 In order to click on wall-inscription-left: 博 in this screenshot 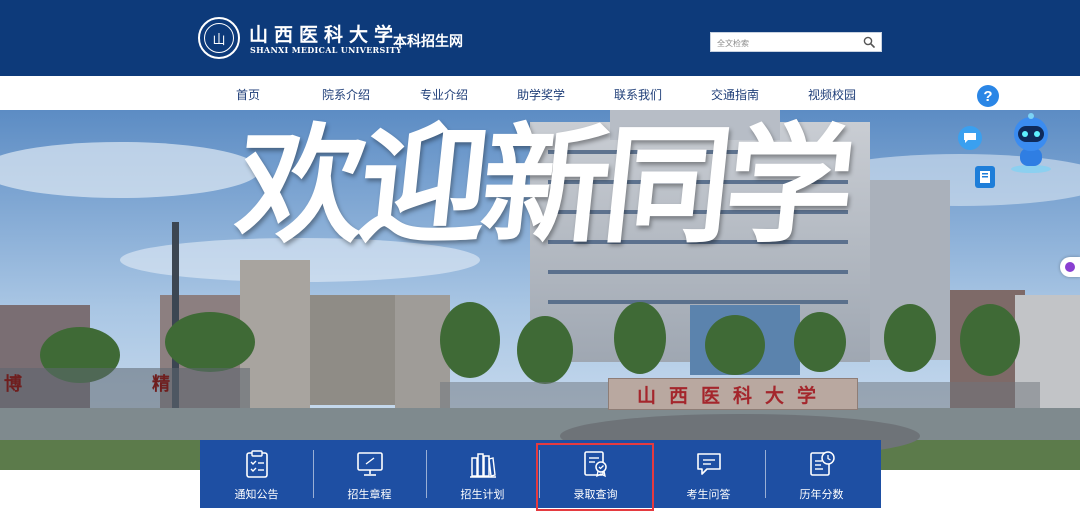, I will do `click(13, 384)`.